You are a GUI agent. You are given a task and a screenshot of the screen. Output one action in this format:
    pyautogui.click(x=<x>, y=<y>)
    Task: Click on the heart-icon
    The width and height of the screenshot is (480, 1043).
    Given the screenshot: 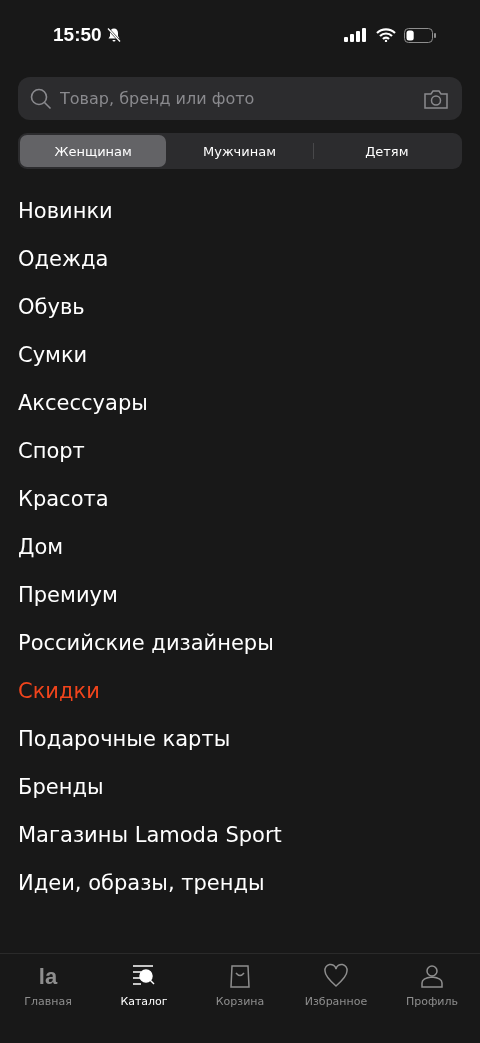 What is the action you would take?
    pyautogui.click(x=336, y=976)
    